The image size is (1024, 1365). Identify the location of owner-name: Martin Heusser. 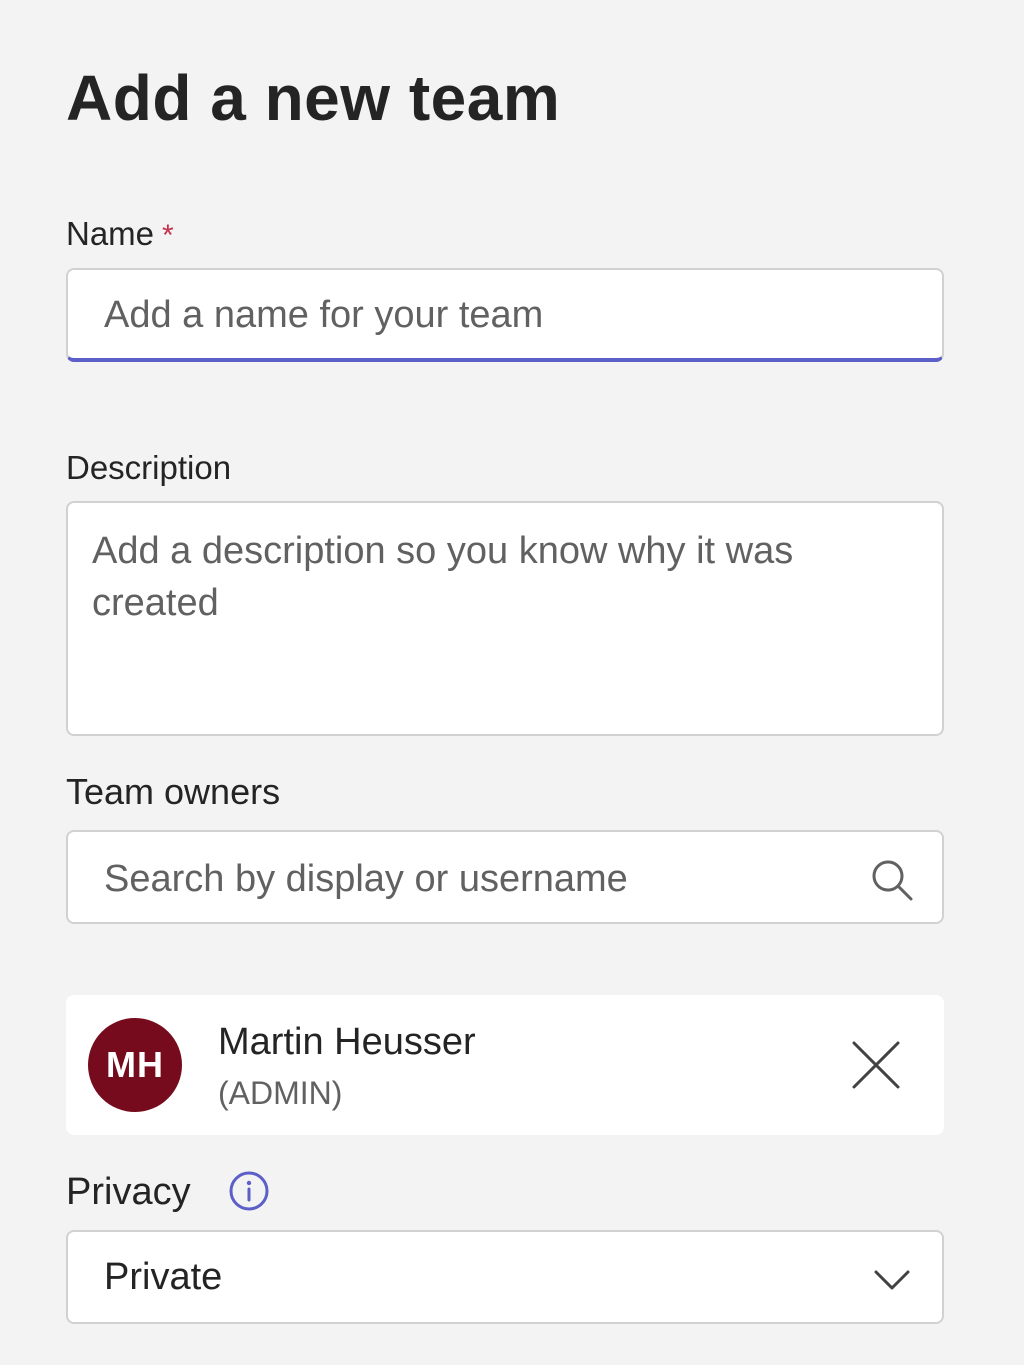
(347, 1042).